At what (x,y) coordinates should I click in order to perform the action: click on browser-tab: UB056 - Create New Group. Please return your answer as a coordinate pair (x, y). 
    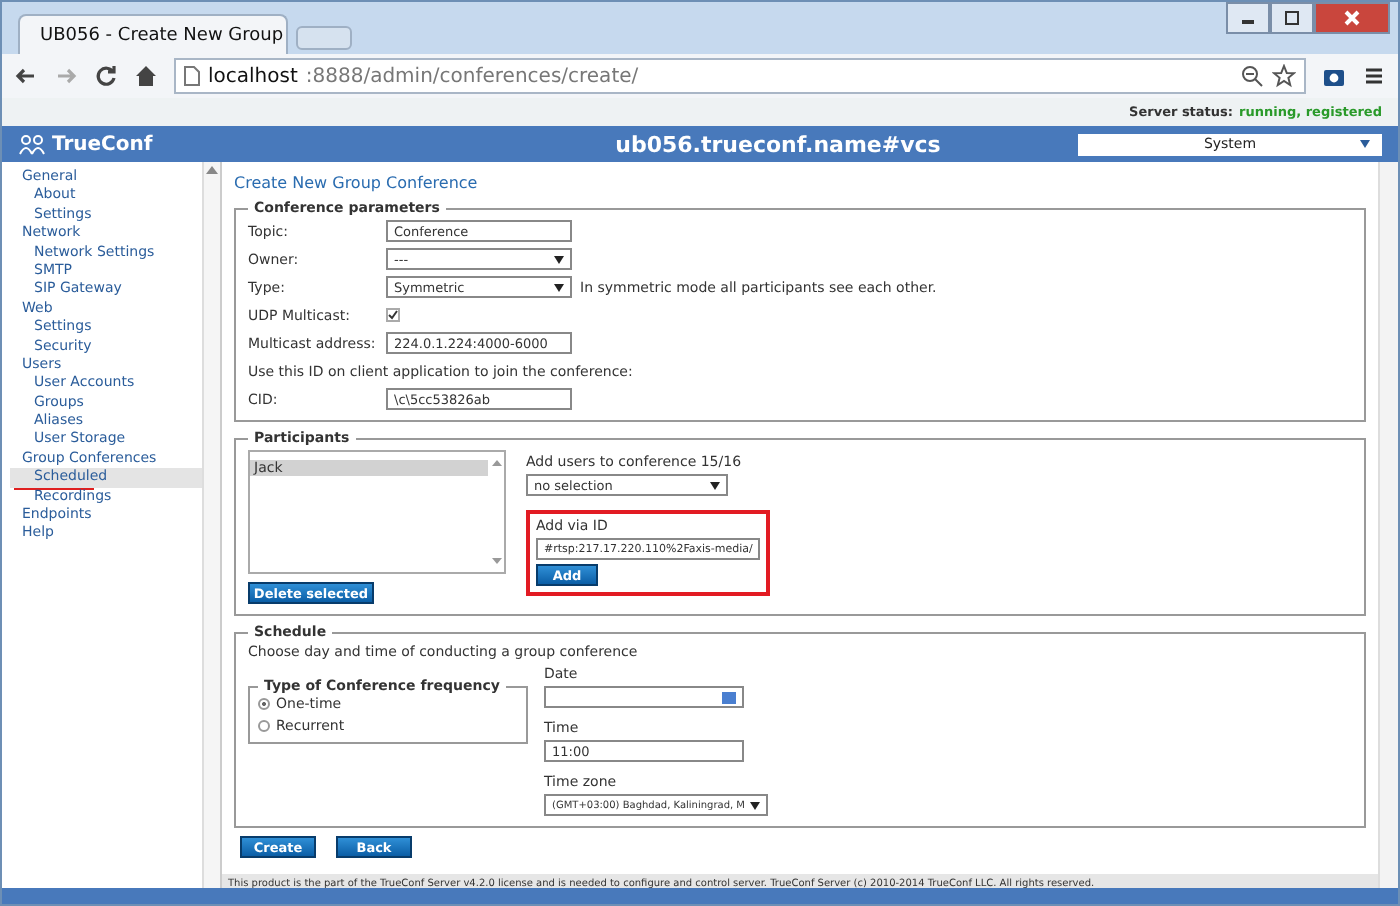
    Looking at the image, I should click on (153, 34).